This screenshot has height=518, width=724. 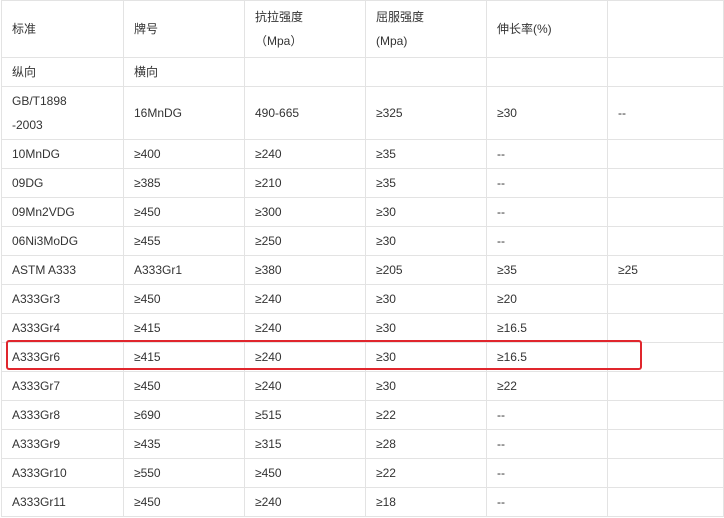 I want to click on table-cell: ≥380, so click(x=305, y=270).